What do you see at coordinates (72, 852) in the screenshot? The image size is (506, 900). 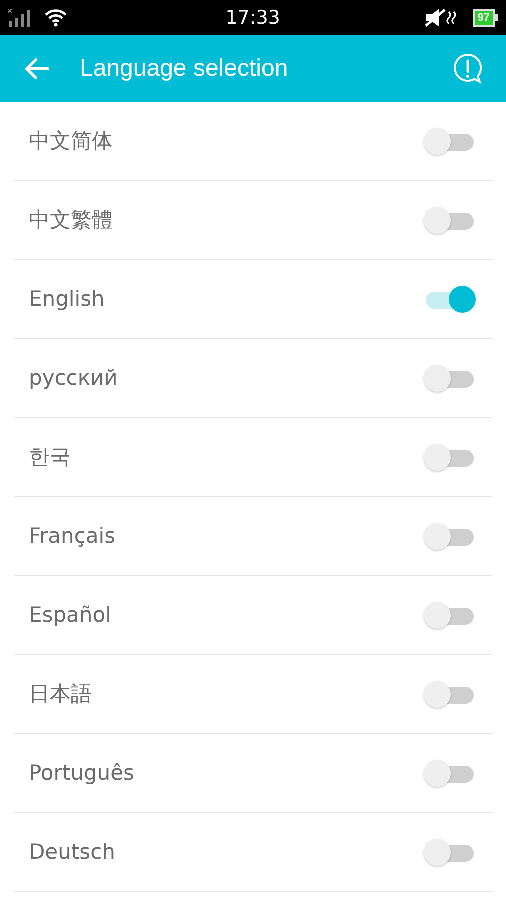 I see `language-label: Deutsch` at bounding box center [72, 852].